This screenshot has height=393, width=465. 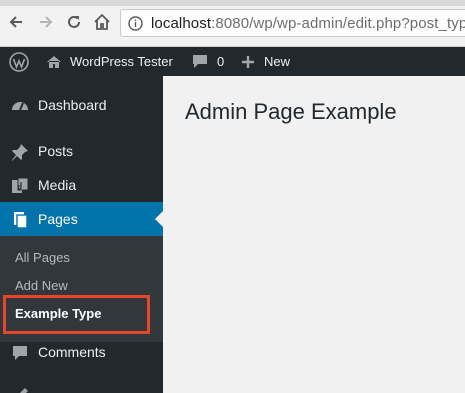 What do you see at coordinates (102, 22) in the screenshot?
I see `home-icon` at bounding box center [102, 22].